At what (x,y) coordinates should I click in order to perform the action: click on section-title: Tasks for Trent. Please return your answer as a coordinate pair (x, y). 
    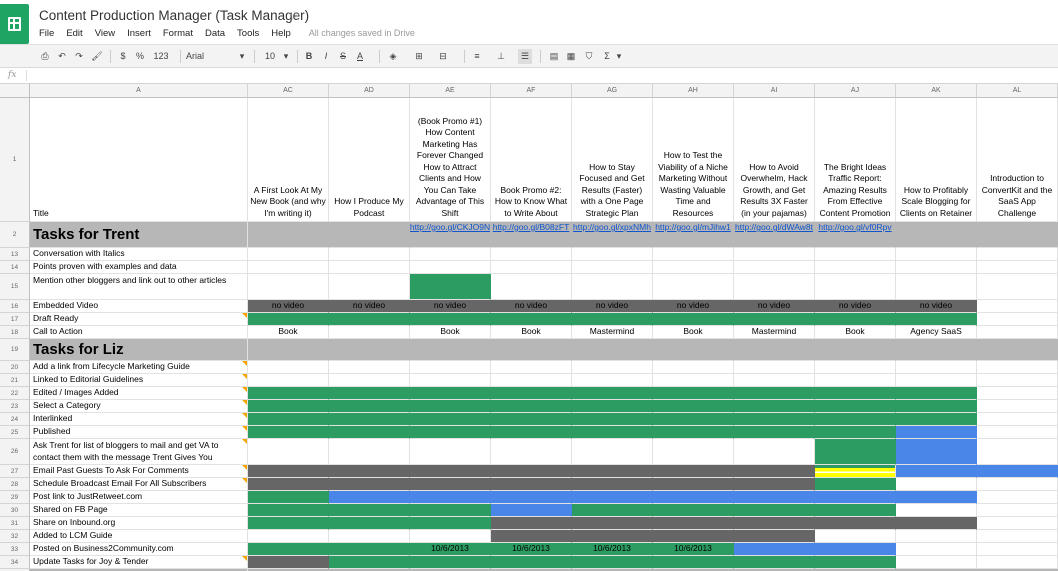
    Looking at the image, I should click on (139, 235).